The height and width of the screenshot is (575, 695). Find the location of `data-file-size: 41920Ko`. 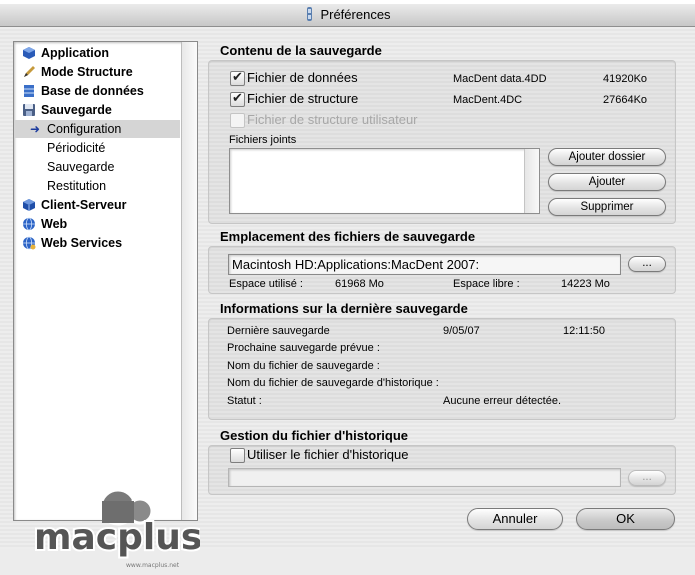

data-file-size: 41920Ko is located at coordinates (625, 79).